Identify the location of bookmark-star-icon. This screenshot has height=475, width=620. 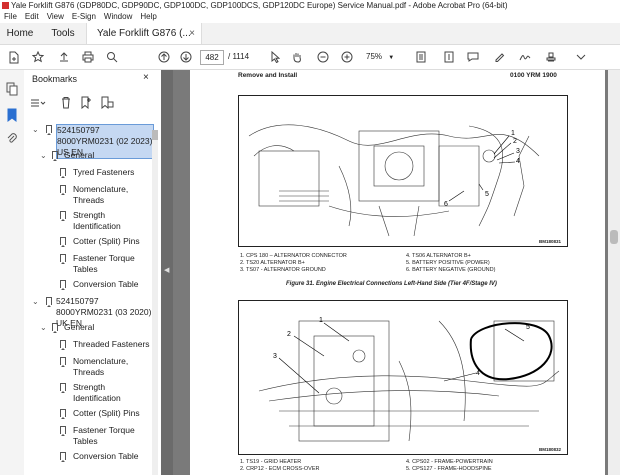
(38, 57).